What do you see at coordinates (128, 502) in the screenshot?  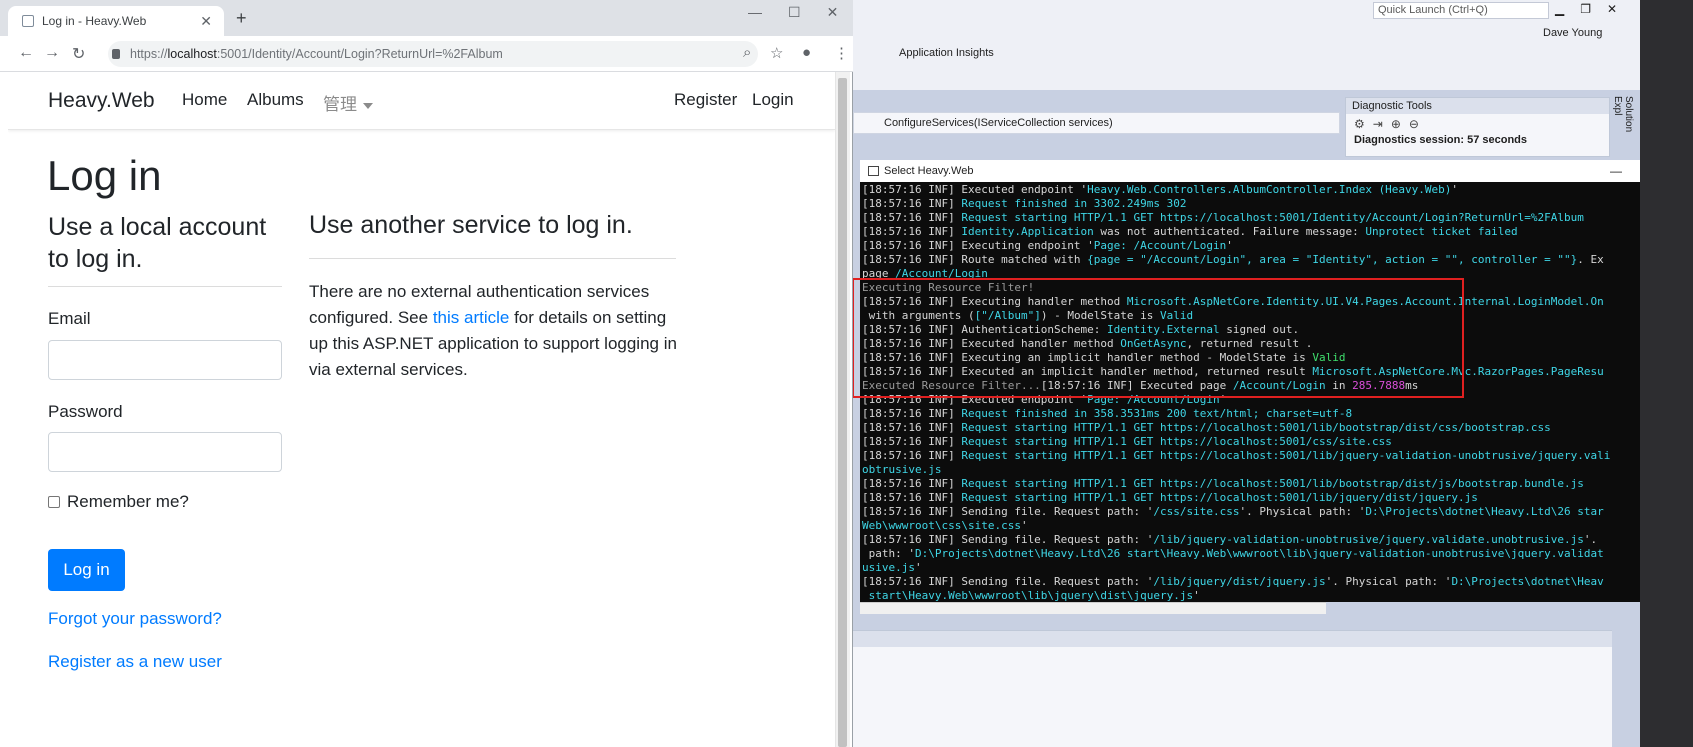 I see `remember-me-label: Remember me?` at bounding box center [128, 502].